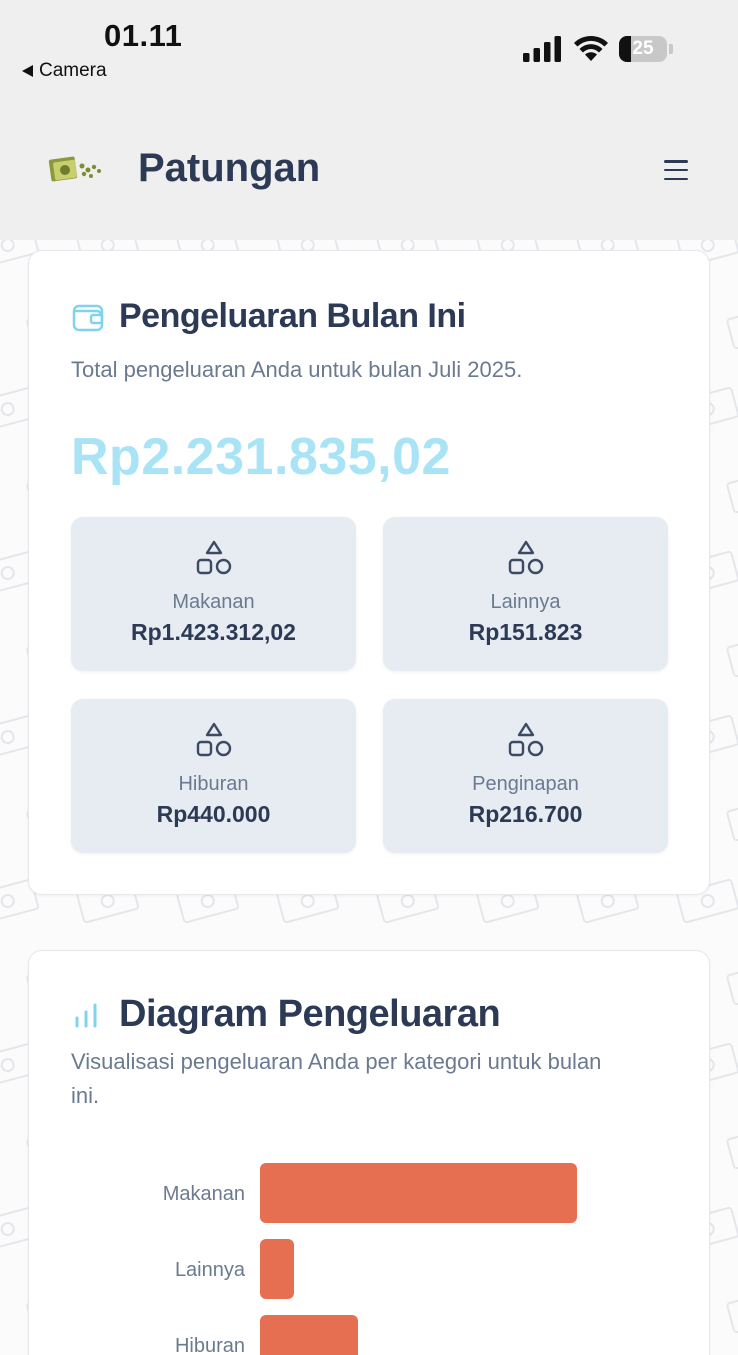 This screenshot has width=738, height=1355. What do you see at coordinates (277, 1269) in the screenshot?
I see `bar-lainnya` at bounding box center [277, 1269].